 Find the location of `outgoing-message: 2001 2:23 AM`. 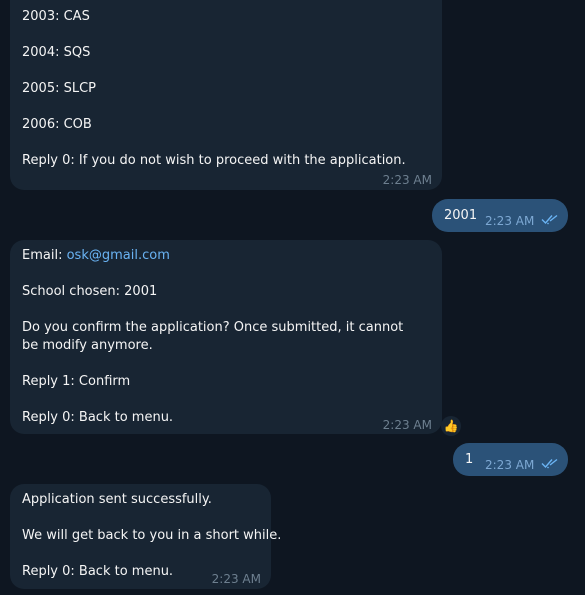

outgoing-message: 2001 2:23 AM is located at coordinates (500, 215).